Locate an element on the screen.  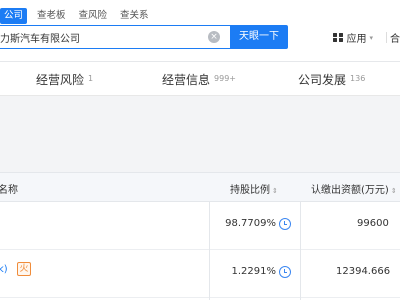
search-tab-relation: 查关系 is located at coordinates (134, 16).